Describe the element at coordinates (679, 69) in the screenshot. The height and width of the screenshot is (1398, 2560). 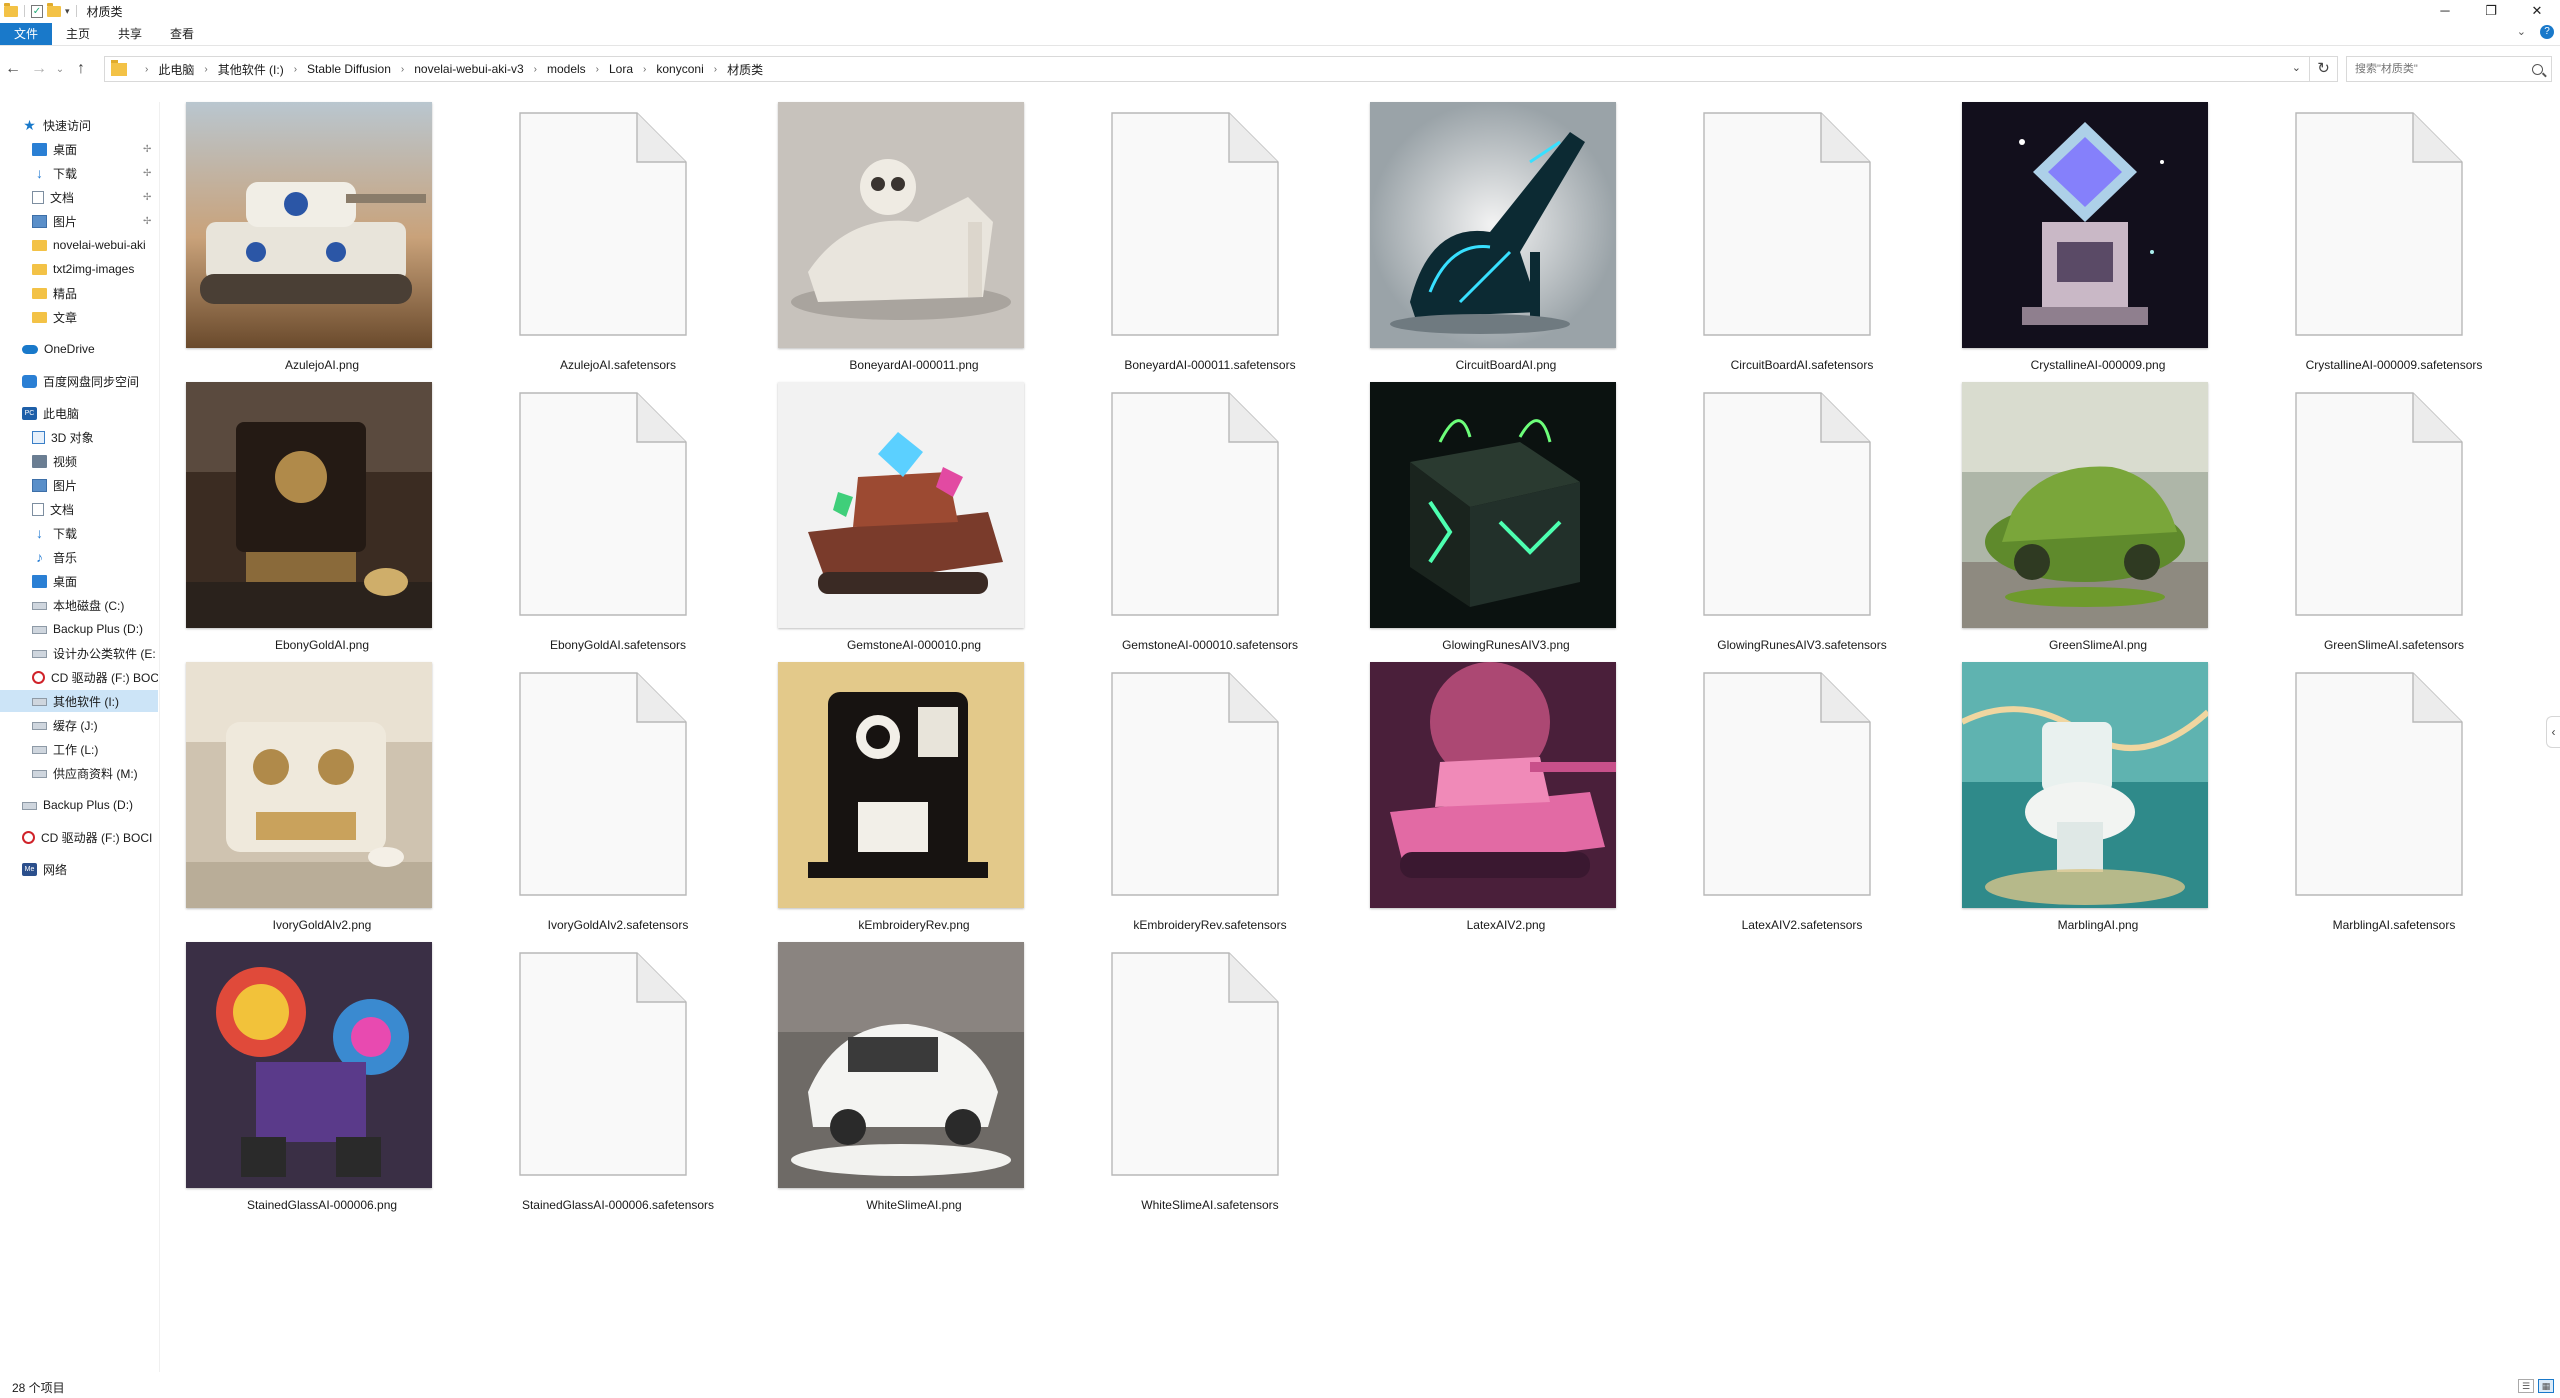
I see `breadcrumb-konyconi: konyconi` at that location.